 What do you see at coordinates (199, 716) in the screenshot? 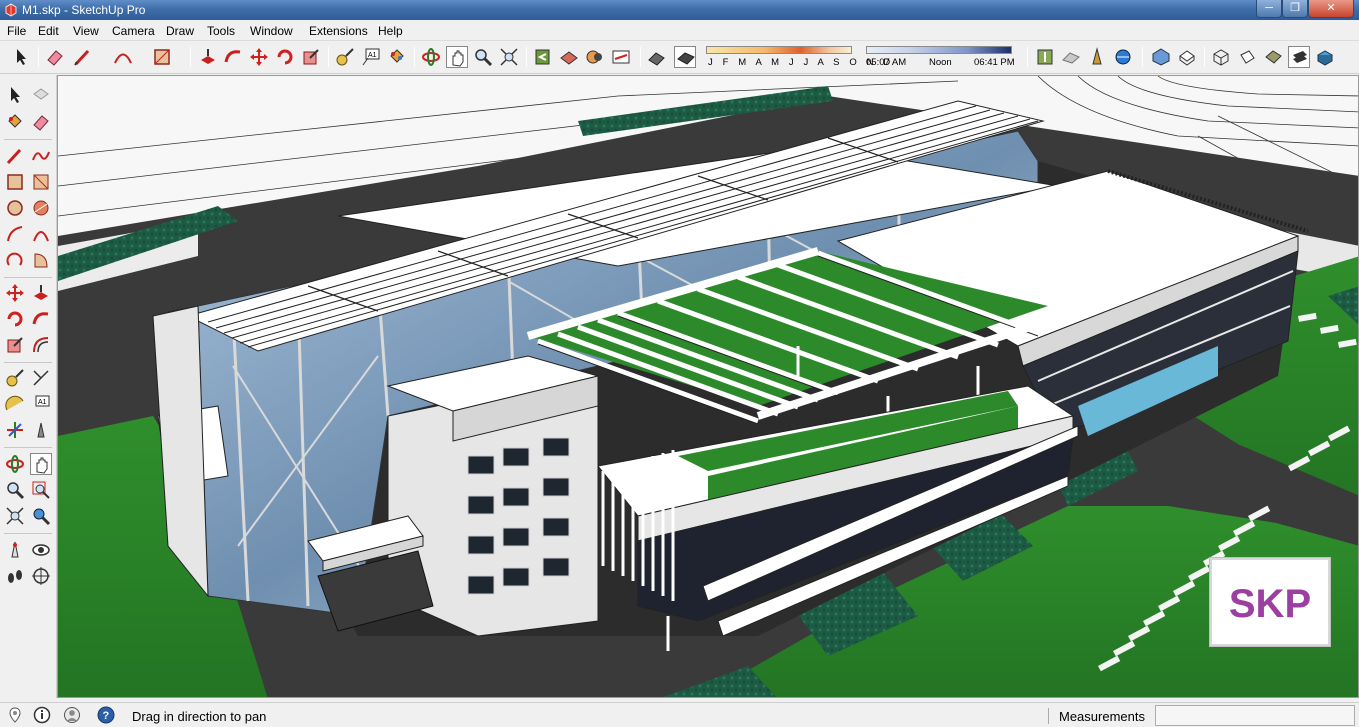
I see `status-message: Drag in direction to pan` at bounding box center [199, 716].